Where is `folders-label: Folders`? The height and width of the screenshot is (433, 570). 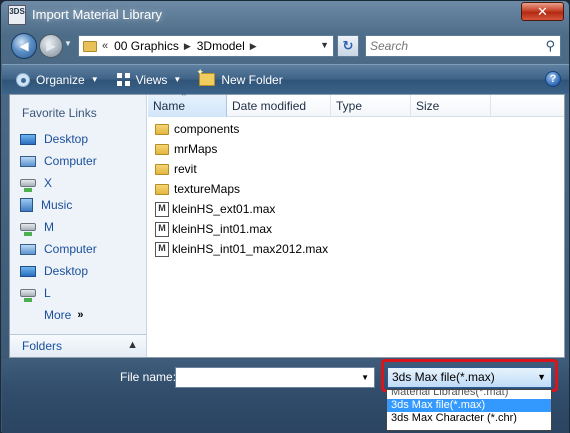 folders-label: Folders is located at coordinates (42, 346).